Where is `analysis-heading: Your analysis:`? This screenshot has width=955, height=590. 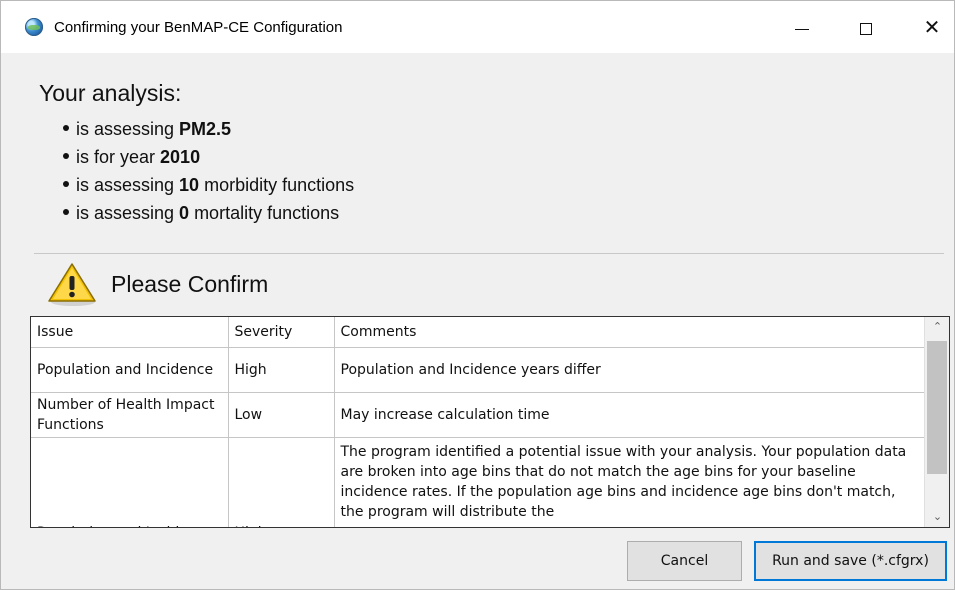 analysis-heading: Your analysis: is located at coordinates (110, 93).